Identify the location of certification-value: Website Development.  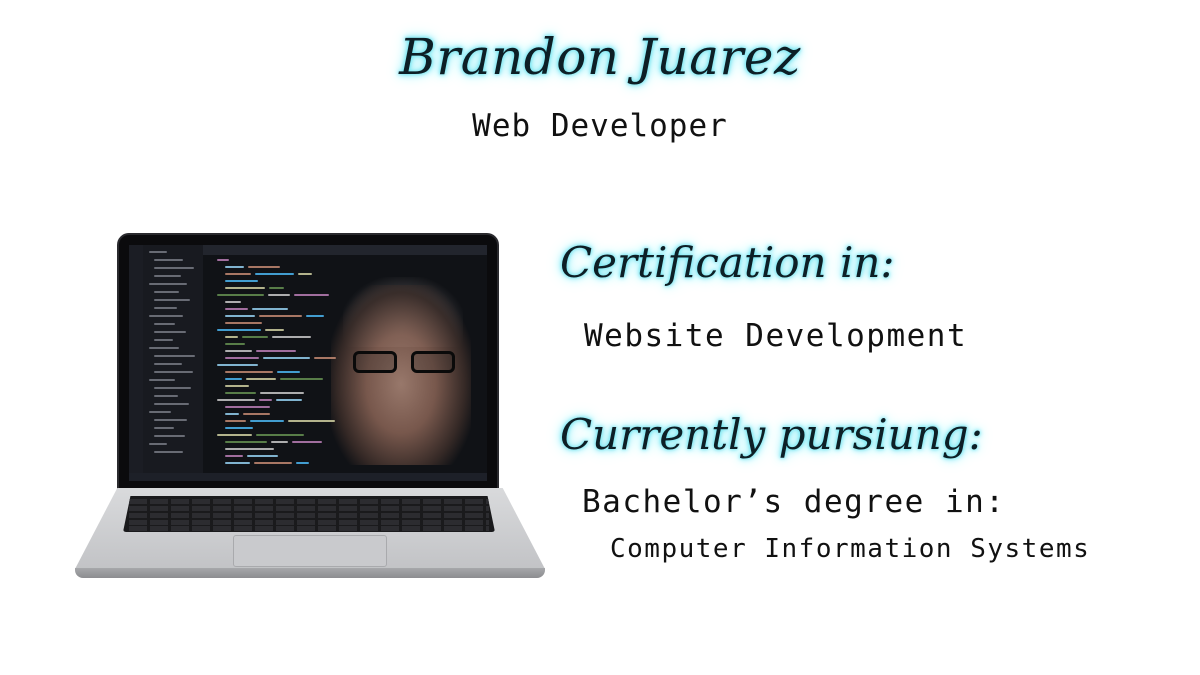
(776, 336).